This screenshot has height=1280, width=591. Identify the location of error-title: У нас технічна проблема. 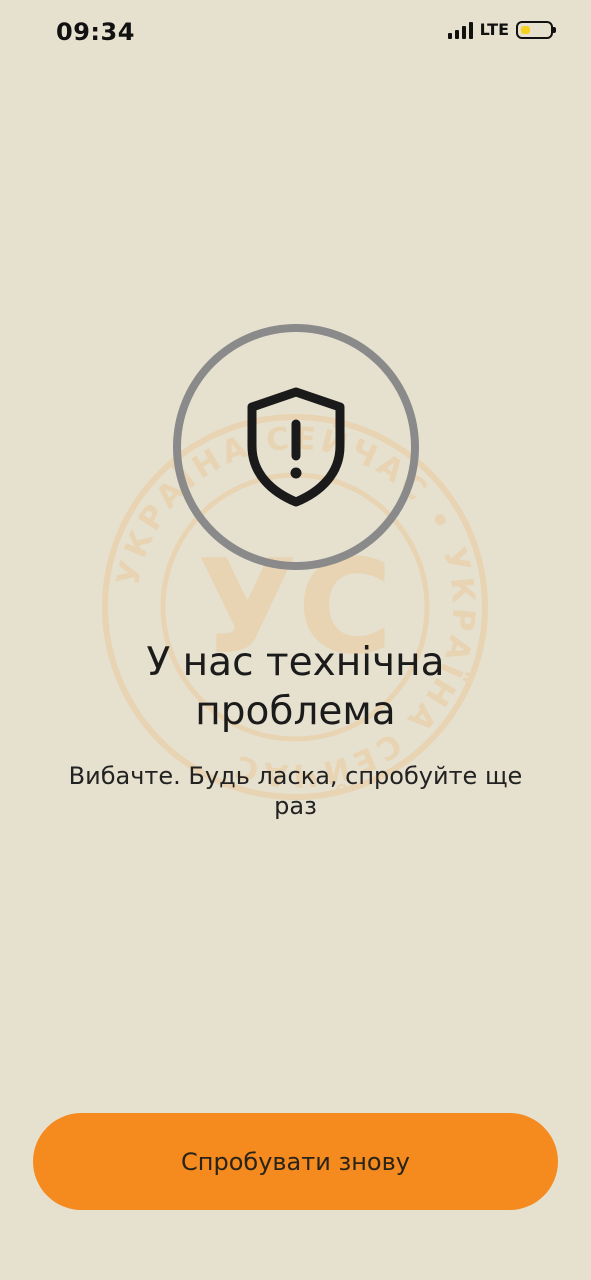
(295, 687).